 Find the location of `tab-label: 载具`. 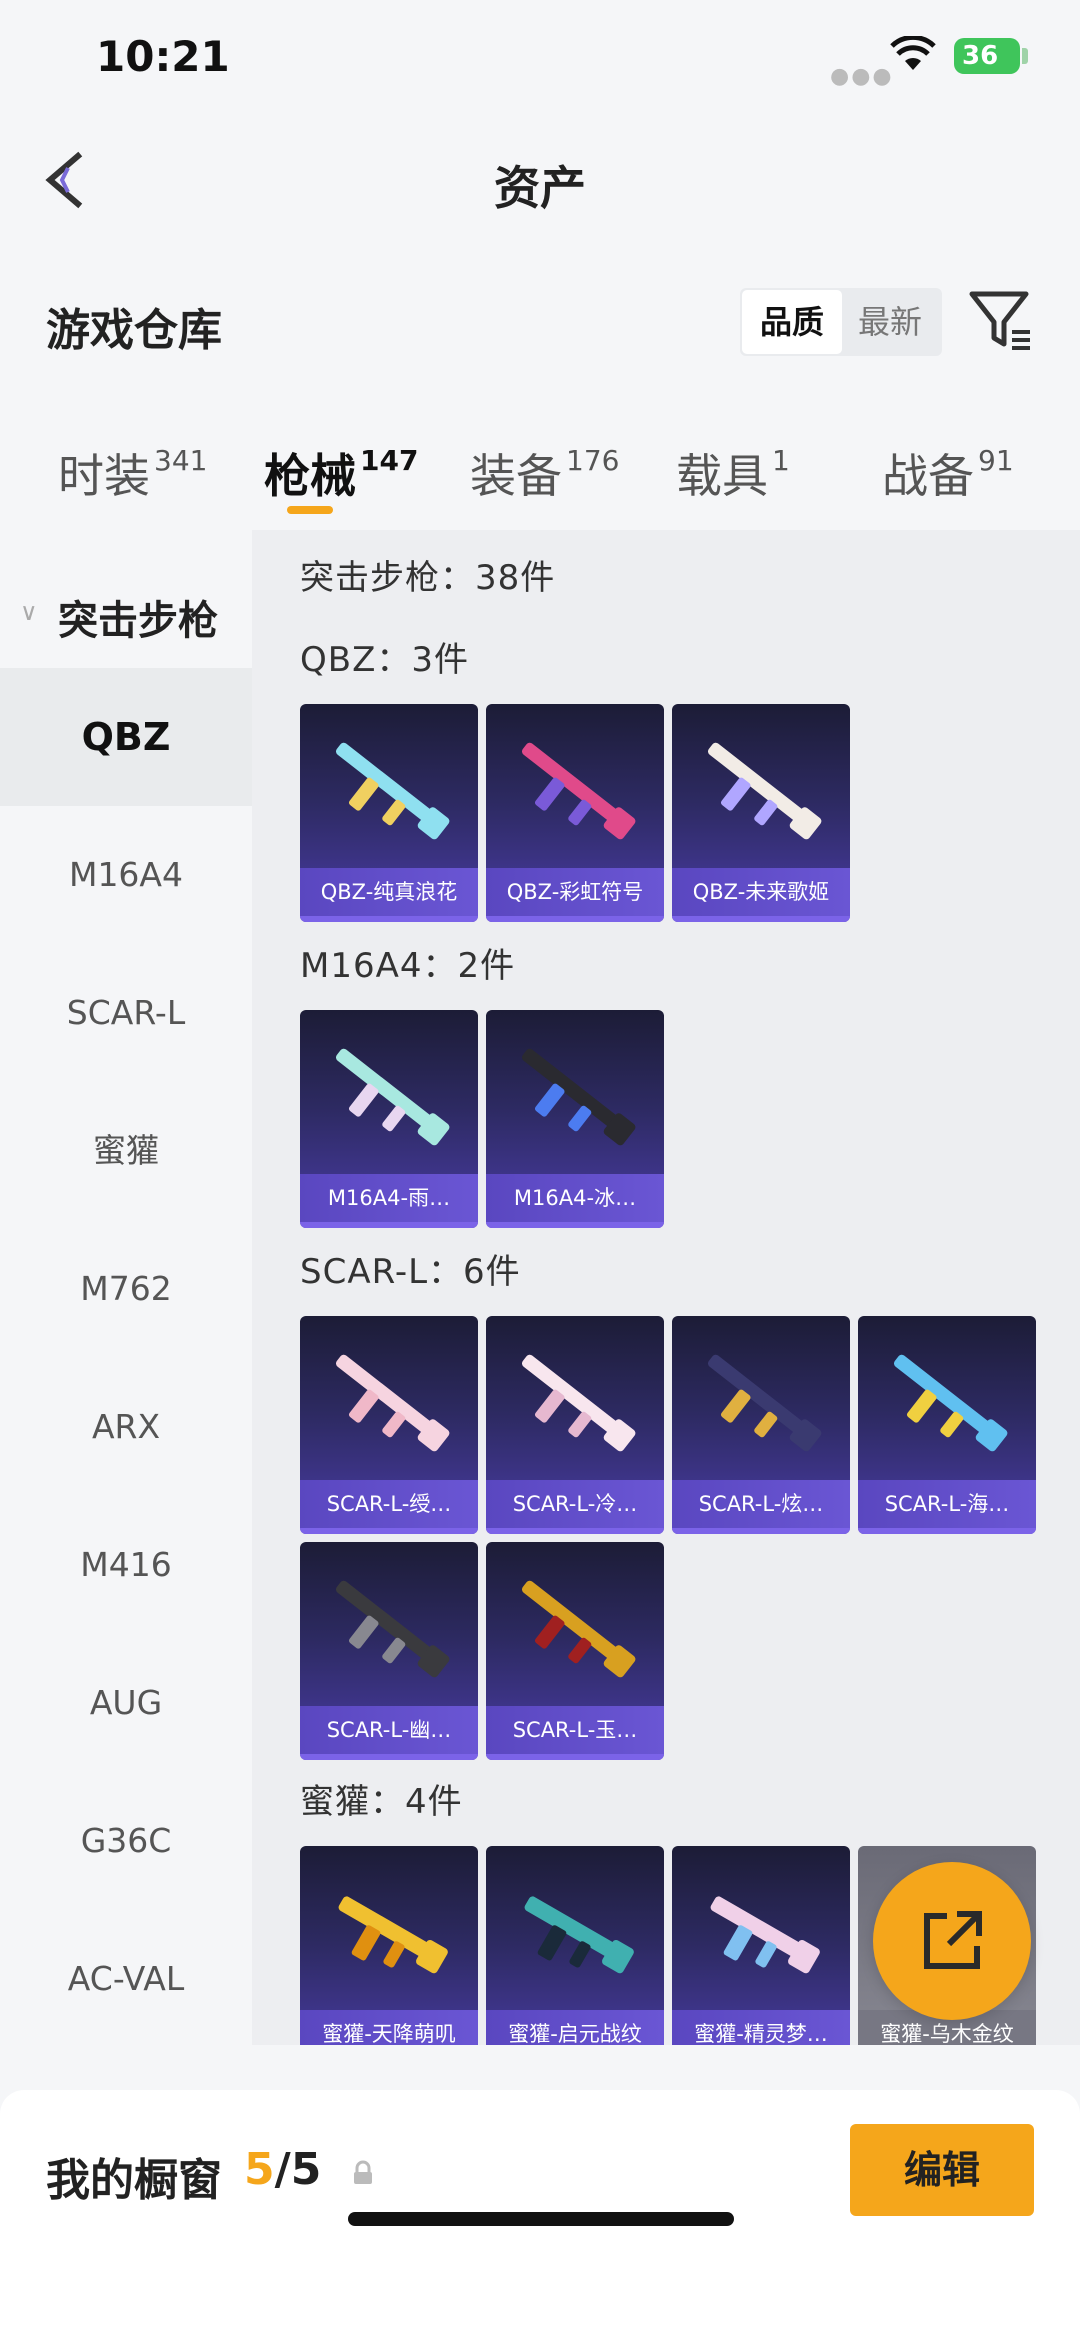

tab-label: 载具 is located at coordinates (722, 476).